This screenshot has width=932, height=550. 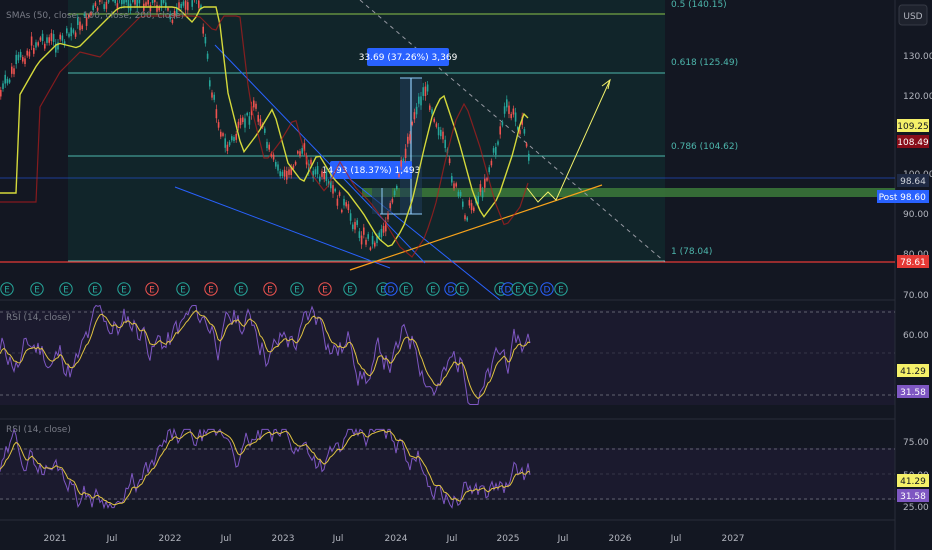 What do you see at coordinates (704, 63) in the screenshot?
I see `fib-label-0-618: 0.618 (125.49)` at bounding box center [704, 63].